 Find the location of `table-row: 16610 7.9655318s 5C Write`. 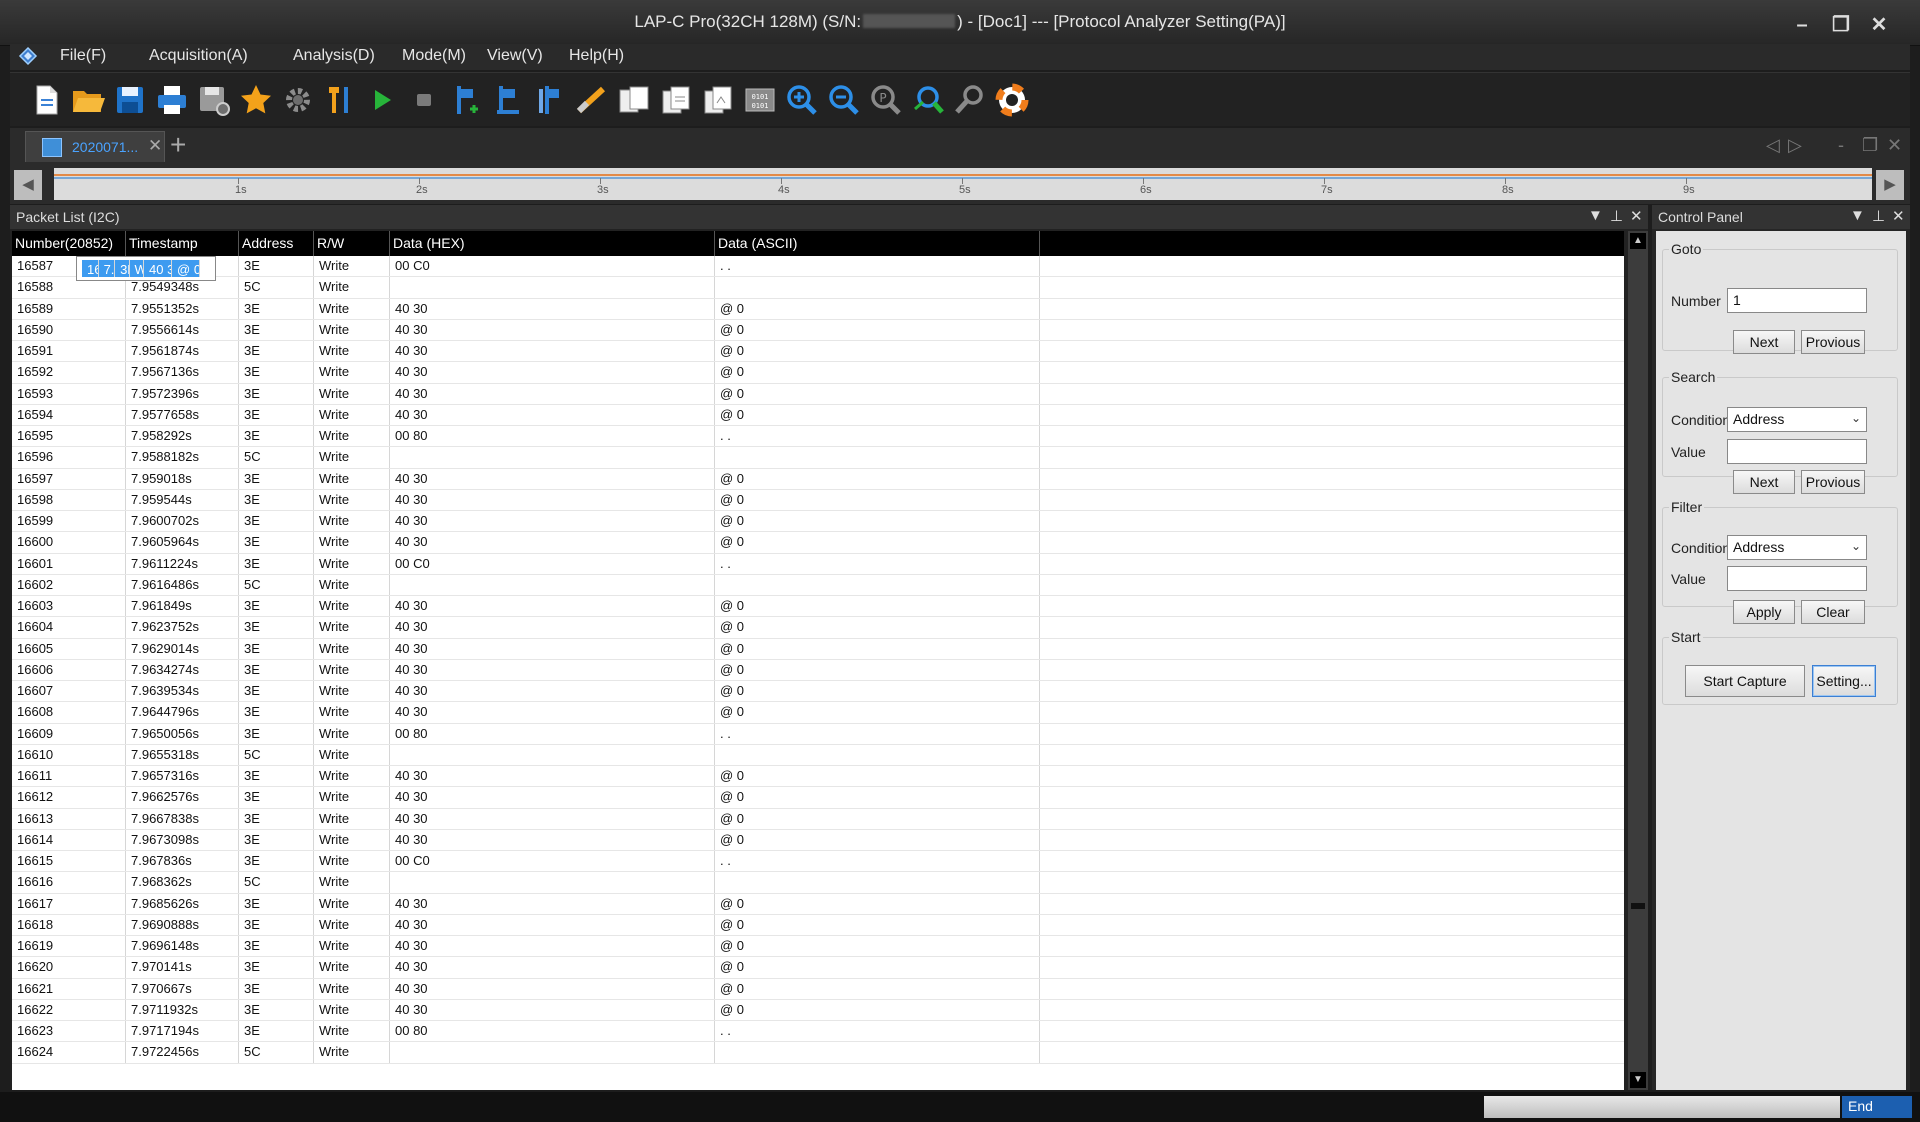

table-row: 16610 7.9655318s 5C Write is located at coordinates (818, 755).